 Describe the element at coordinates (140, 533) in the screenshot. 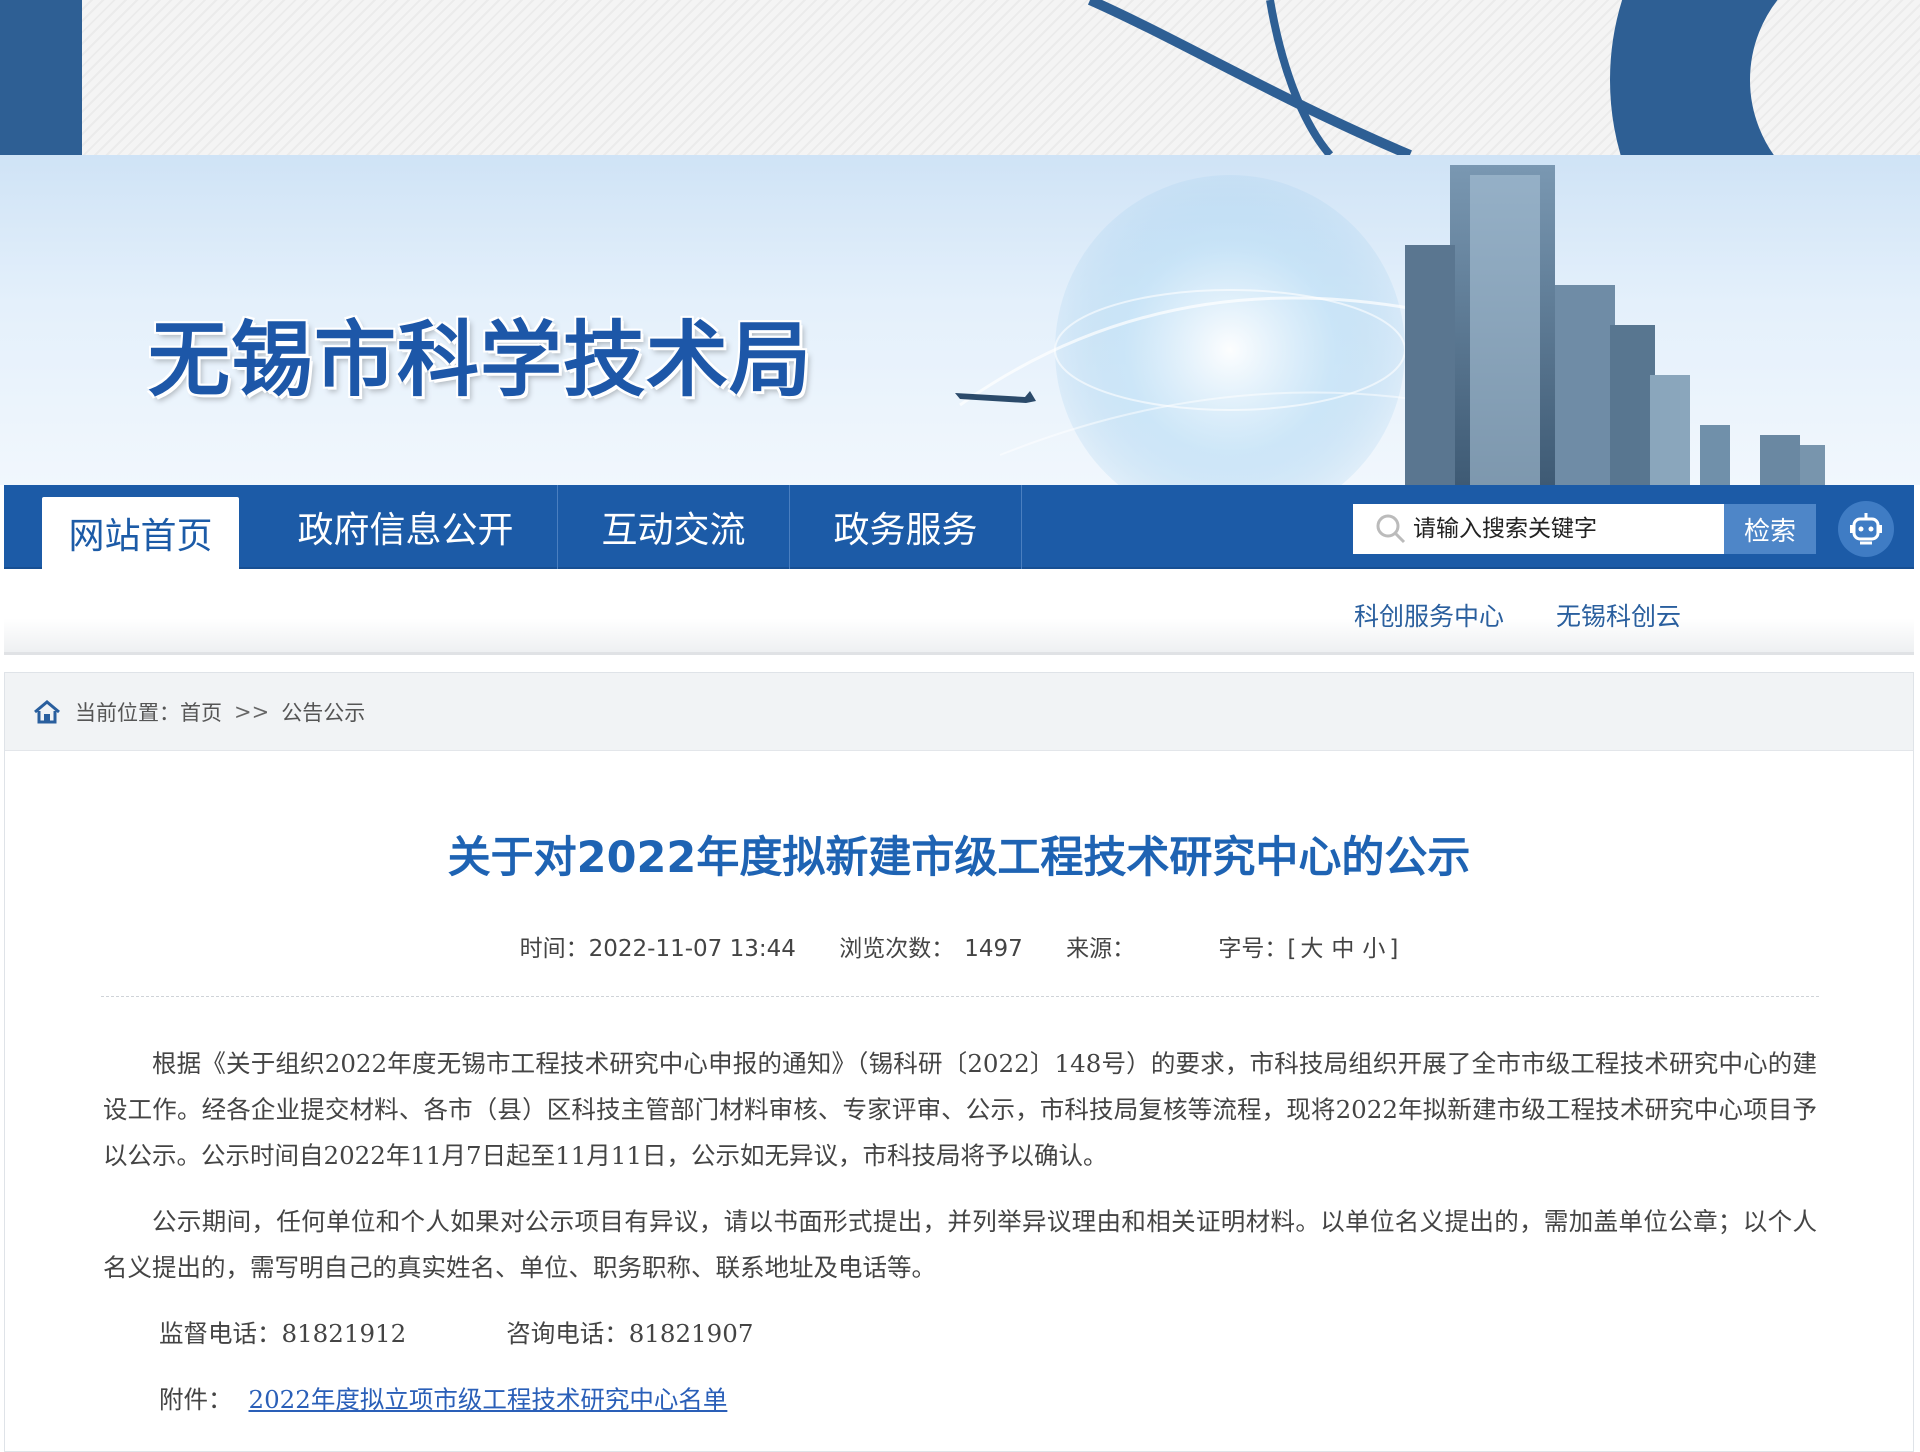

I see `nav-item-home: 网站首页` at that location.